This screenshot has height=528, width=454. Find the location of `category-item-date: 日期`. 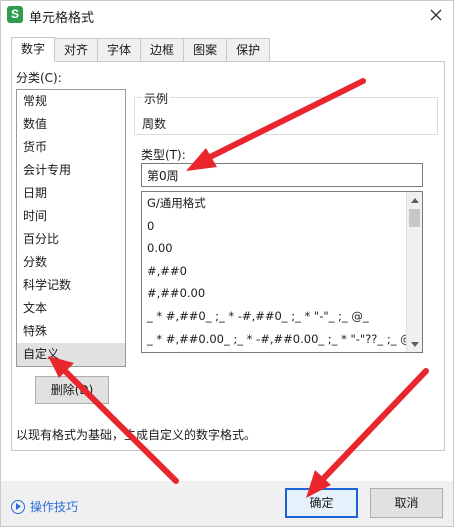

category-item-date: 日期 is located at coordinates (71, 193).